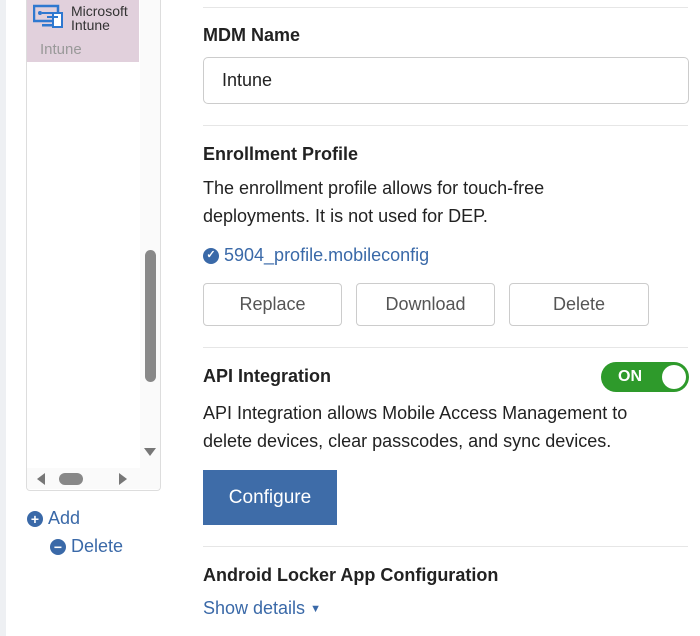 The image size is (700, 636). What do you see at coordinates (48, 16) in the screenshot?
I see `intune-logo-icon` at bounding box center [48, 16].